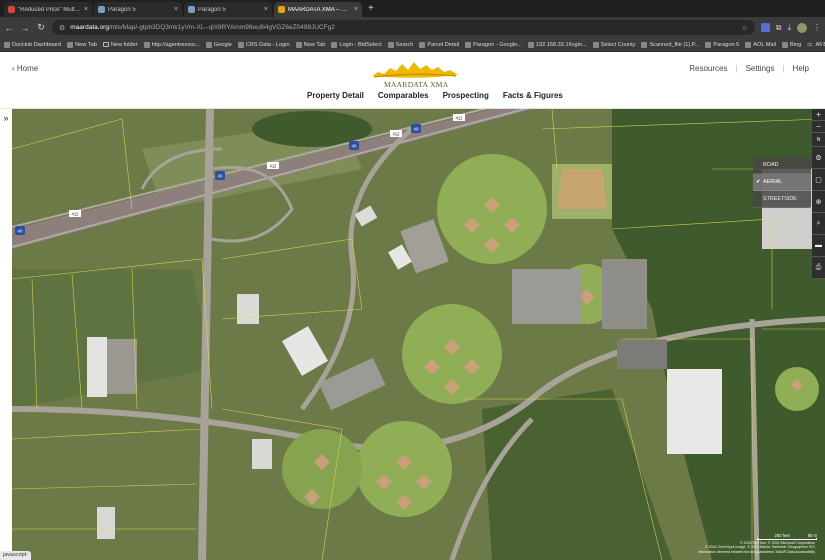 This screenshot has width=825, height=560. What do you see at coordinates (101, 9) in the screenshot?
I see `paragon-icon` at bounding box center [101, 9].